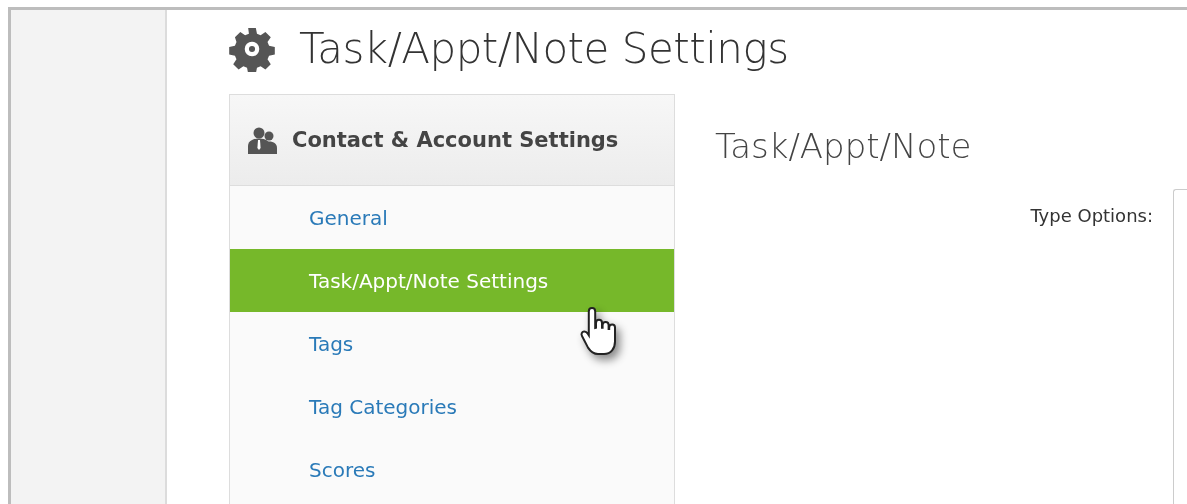 The height and width of the screenshot is (504, 1187). I want to click on sidebar-item: Task/Appt/Note Settings, so click(452, 280).